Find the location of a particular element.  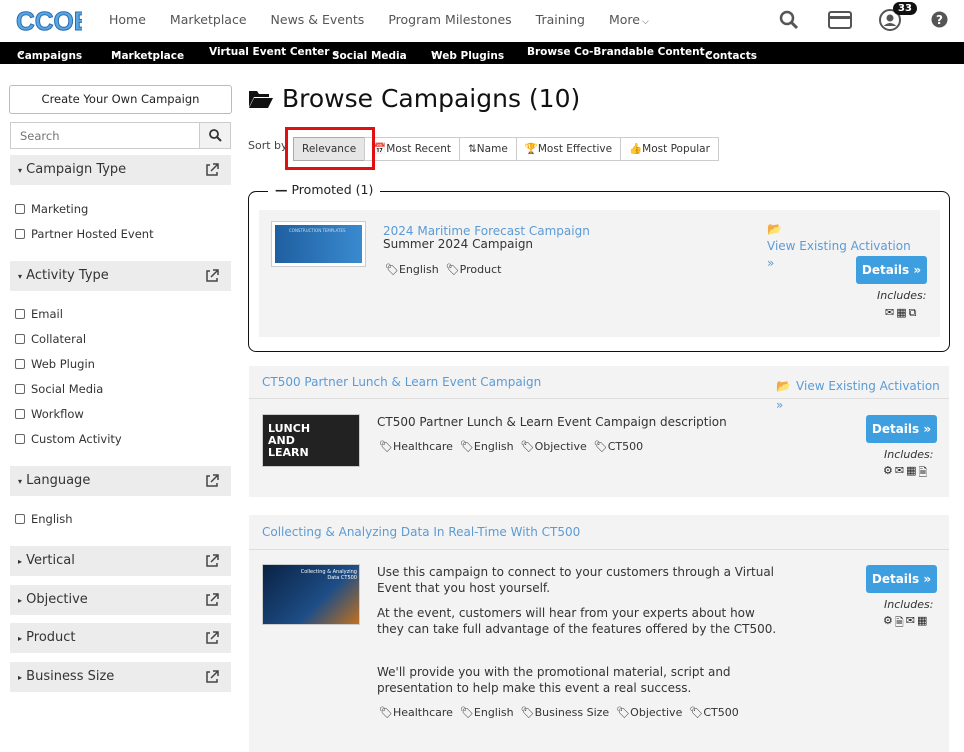

subnav-contacts: Contacts ⌄ is located at coordinates (731, 54).